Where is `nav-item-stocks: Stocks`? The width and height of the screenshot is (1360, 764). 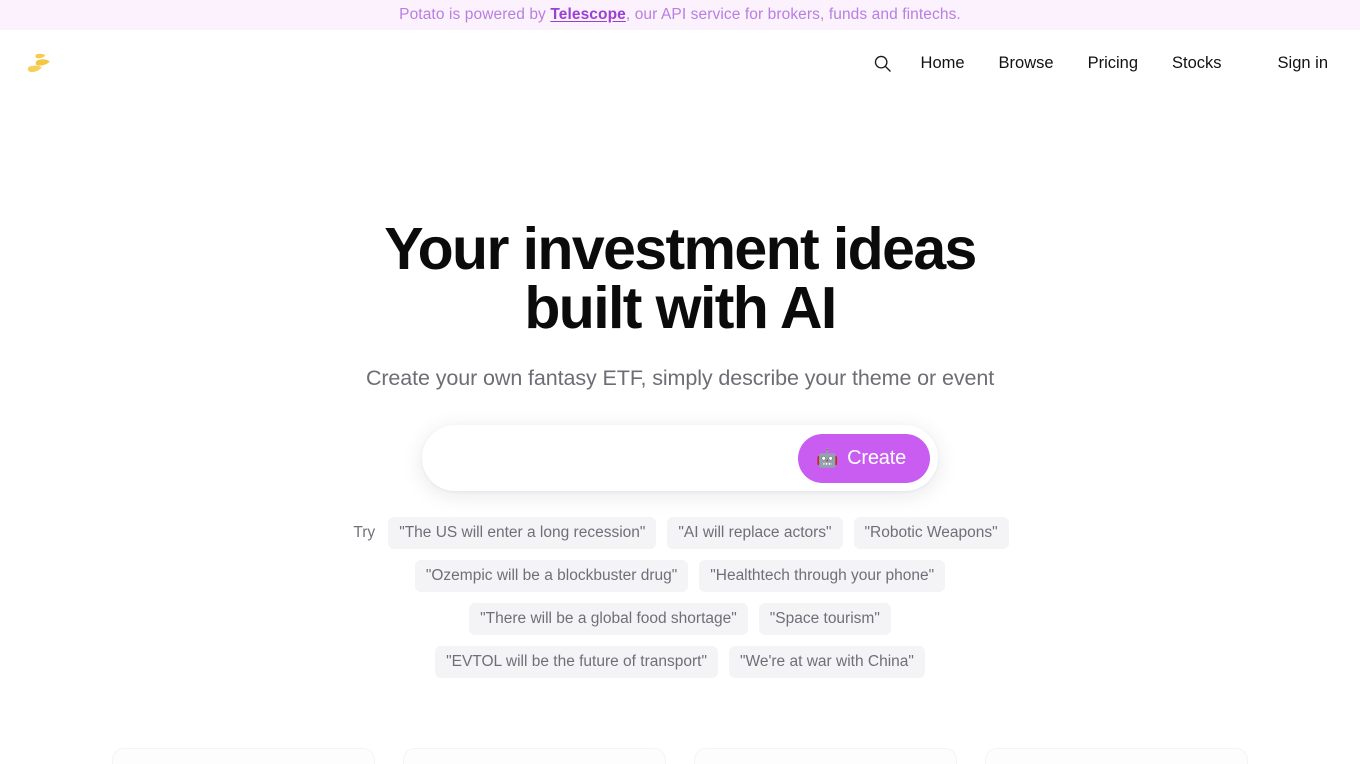 nav-item-stocks: Stocks is located at coordinates (1197, 63).